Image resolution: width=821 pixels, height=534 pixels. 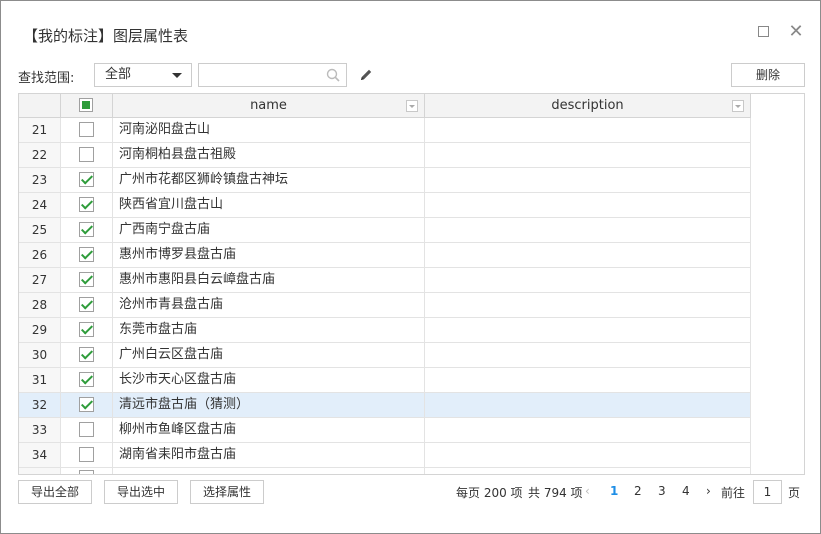 I want to click on header-checkbox-cell, so click(x=87, y=106).